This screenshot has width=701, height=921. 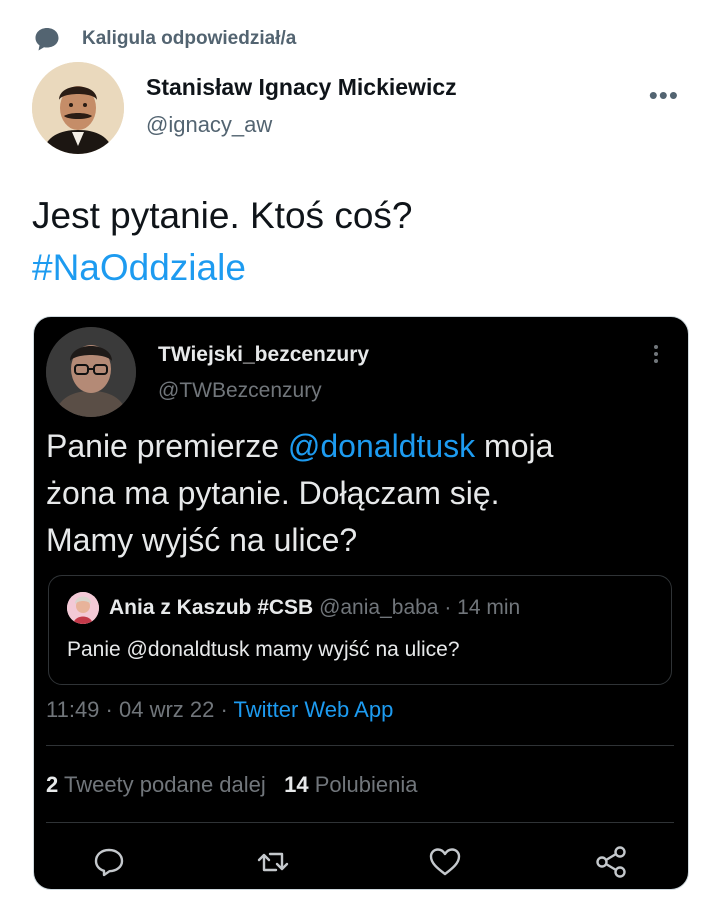 I want to click on embedded-author-handle: @TWBezcenzury, so click(x=240, y=390).